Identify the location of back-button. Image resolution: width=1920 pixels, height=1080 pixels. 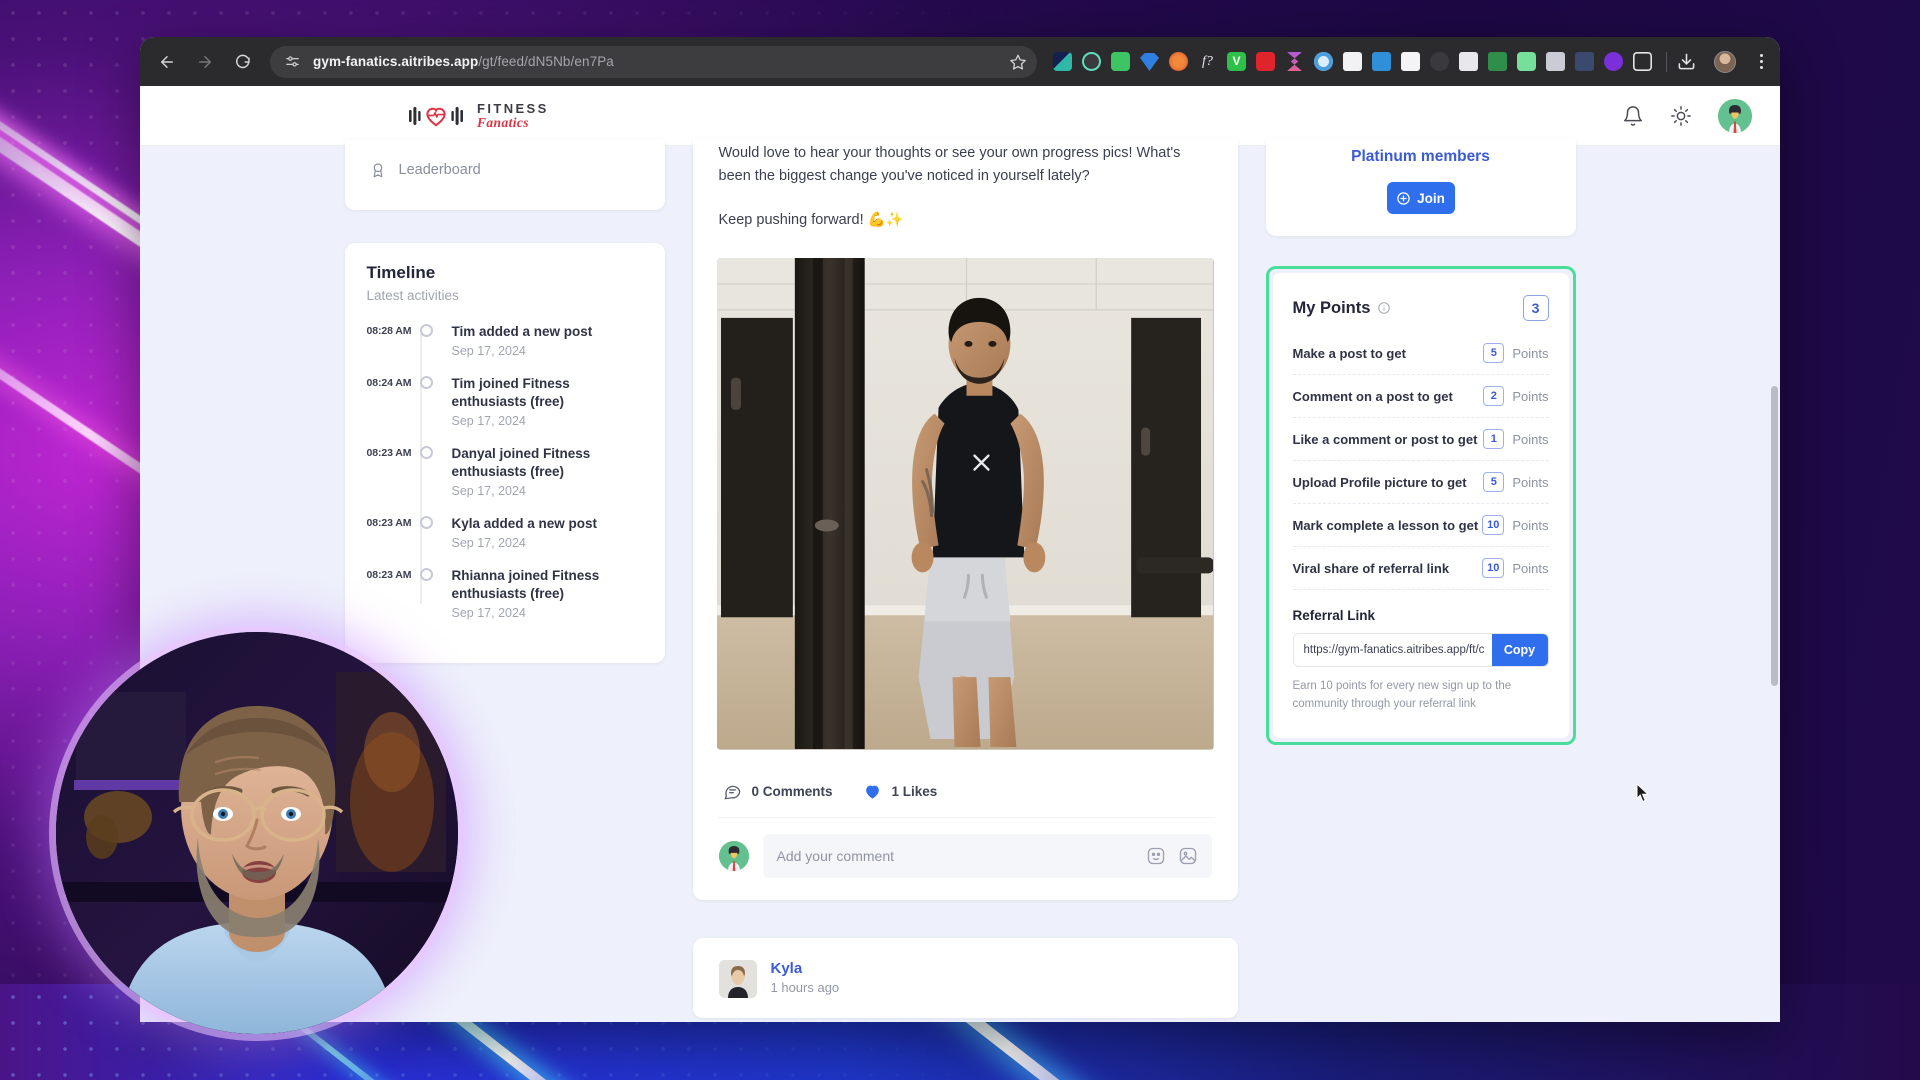
(167, 62).